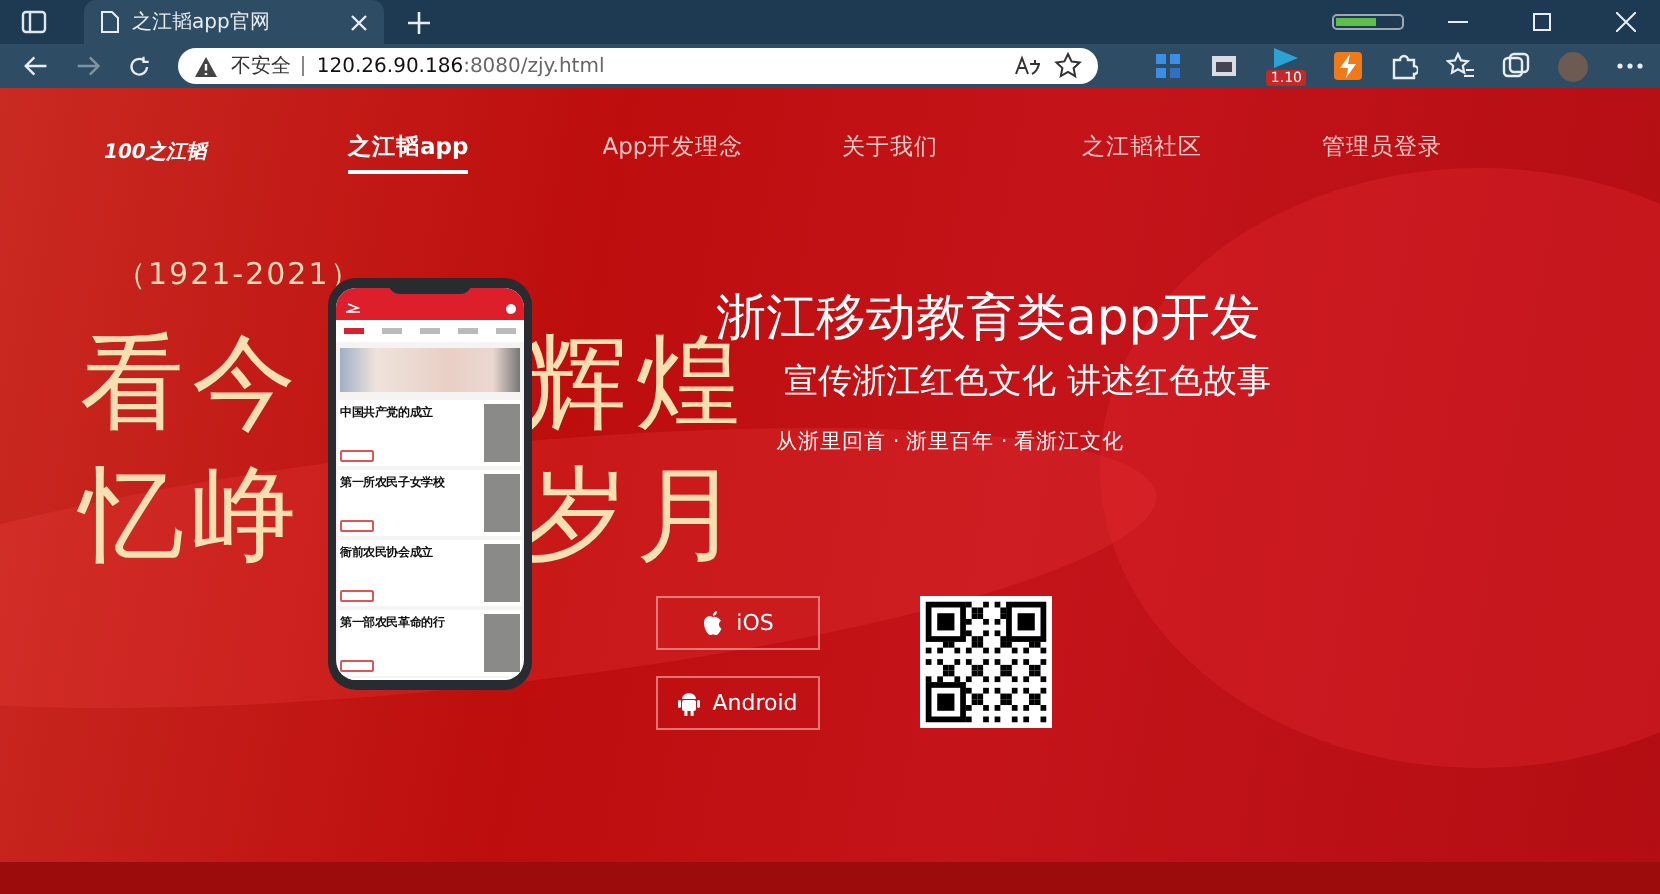  Describe the element at coordinates (1168, 66) in the screenshot. I see `extension-grid-icon` at that location.